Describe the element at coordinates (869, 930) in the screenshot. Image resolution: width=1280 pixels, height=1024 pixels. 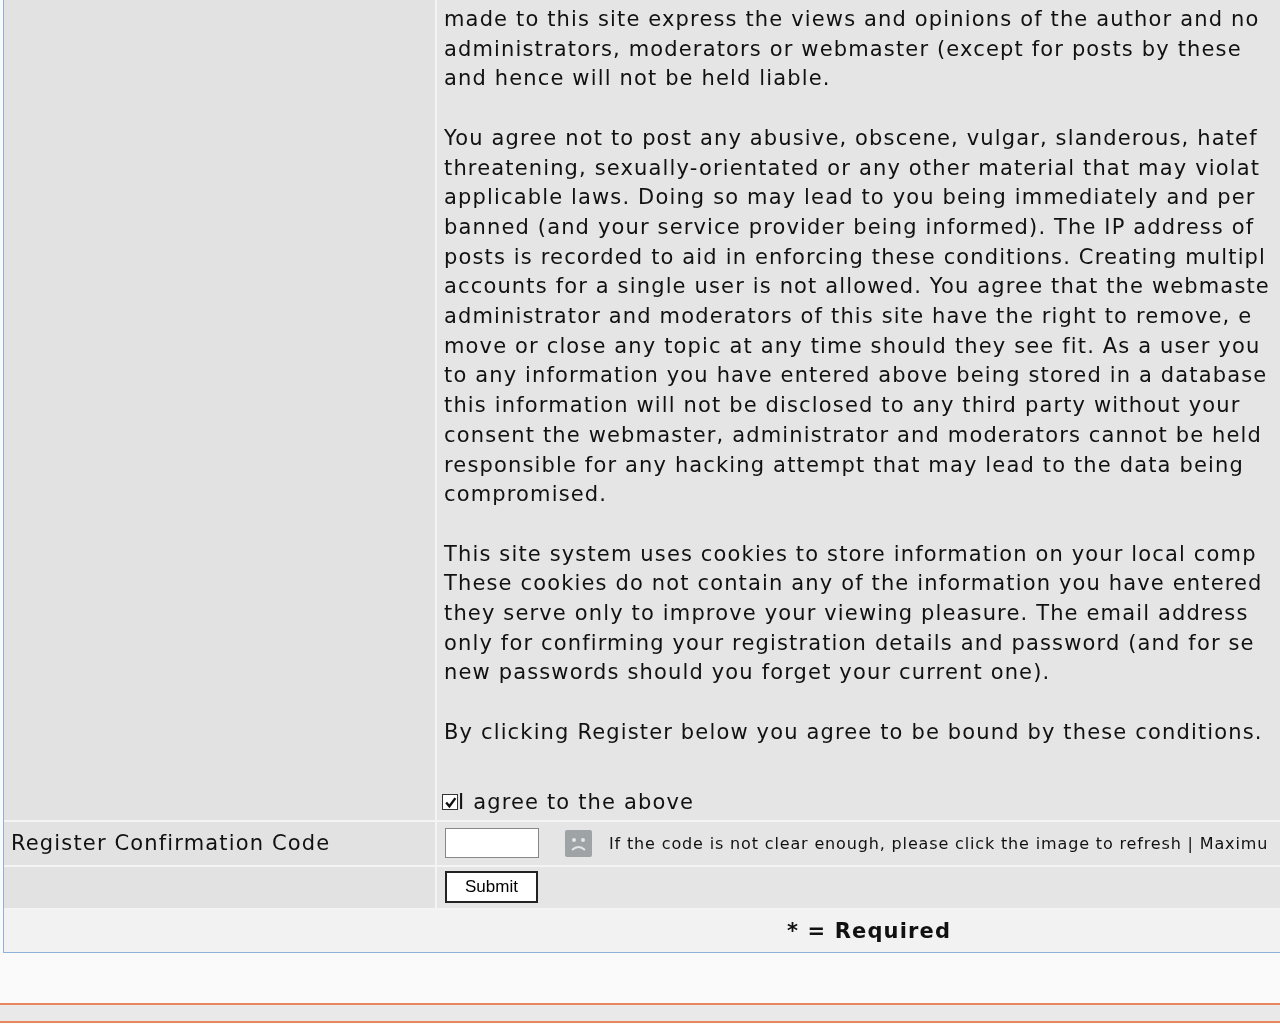
I see `required-note: * = Required` at that location.